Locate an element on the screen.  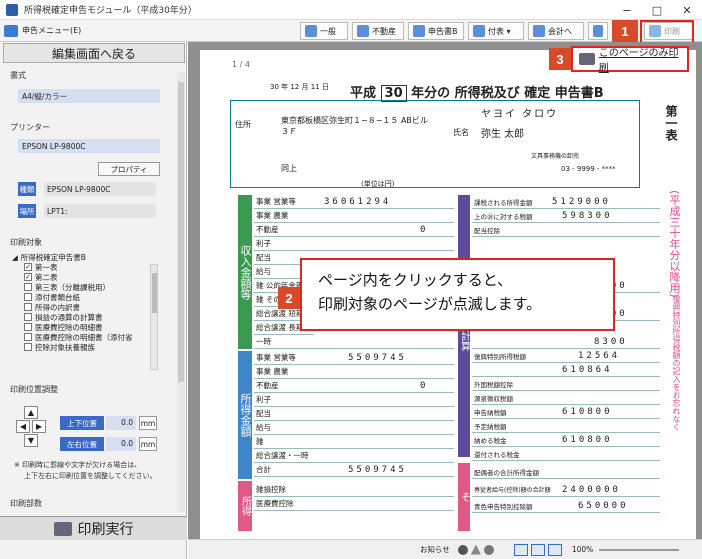
name-value: 弥生 太郎 is located at coordinates (503, 134).